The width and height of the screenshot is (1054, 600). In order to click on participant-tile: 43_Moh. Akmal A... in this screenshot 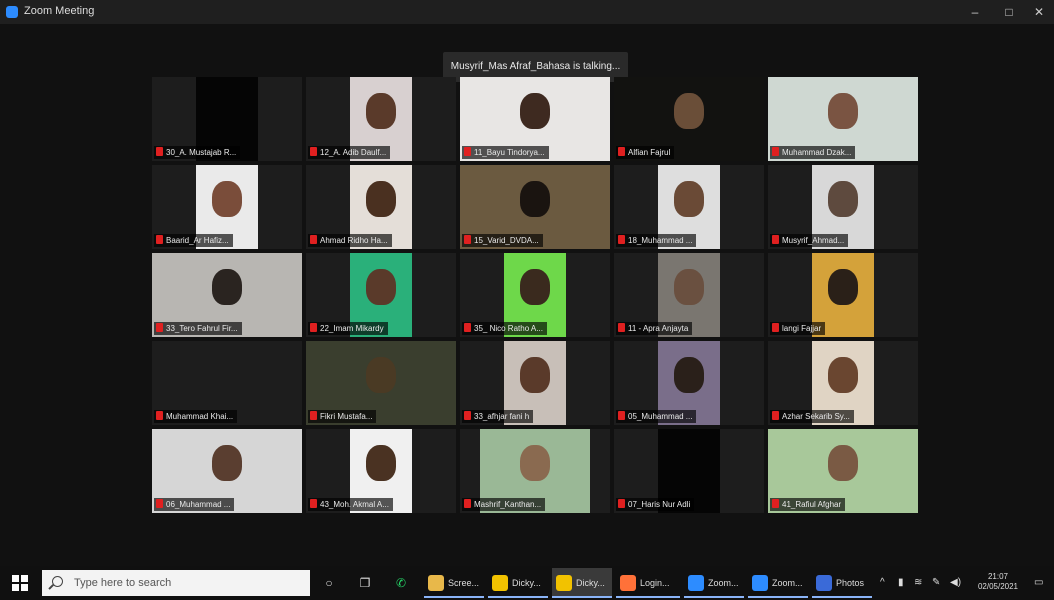, I will do `click(381, 471)`.